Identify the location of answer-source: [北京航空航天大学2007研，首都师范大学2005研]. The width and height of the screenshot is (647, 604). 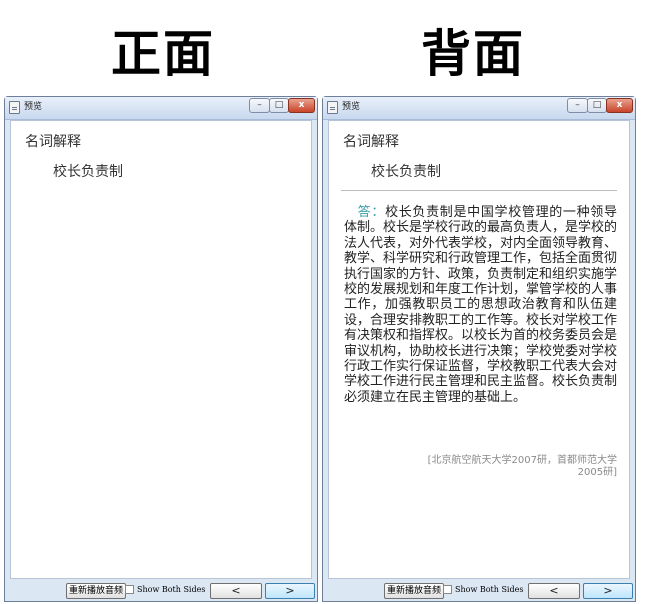
(522, 466).